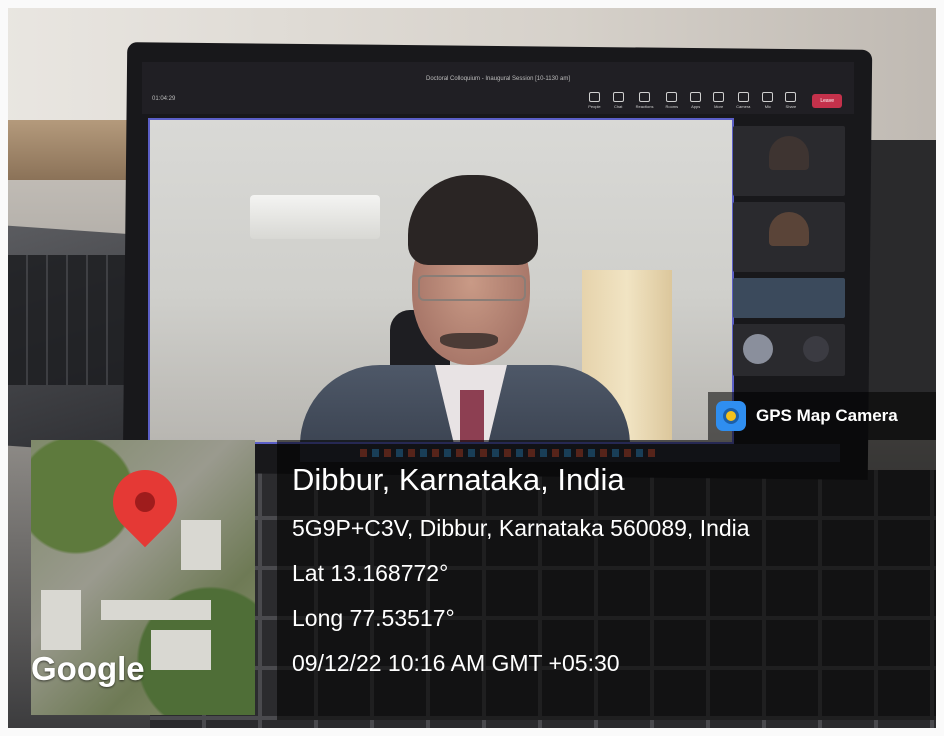 The height and width of the screenshot is (736, 944). I want to click on apps-button: Apps, so click(696, 100).